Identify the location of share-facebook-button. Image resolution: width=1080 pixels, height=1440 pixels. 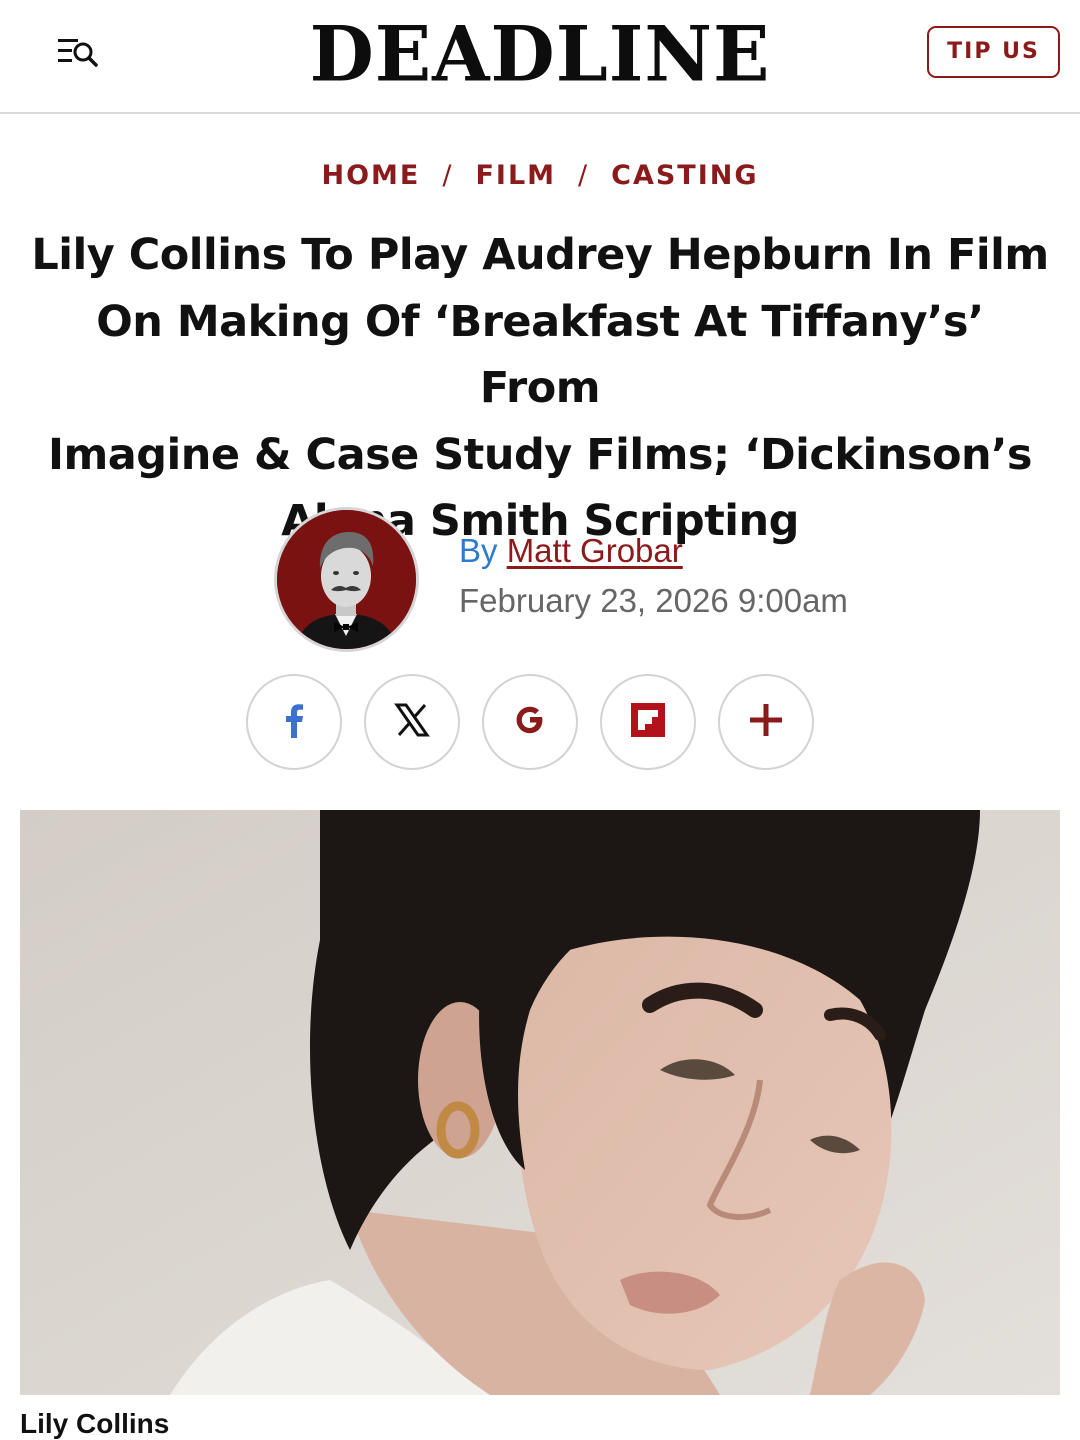
(294, 722).